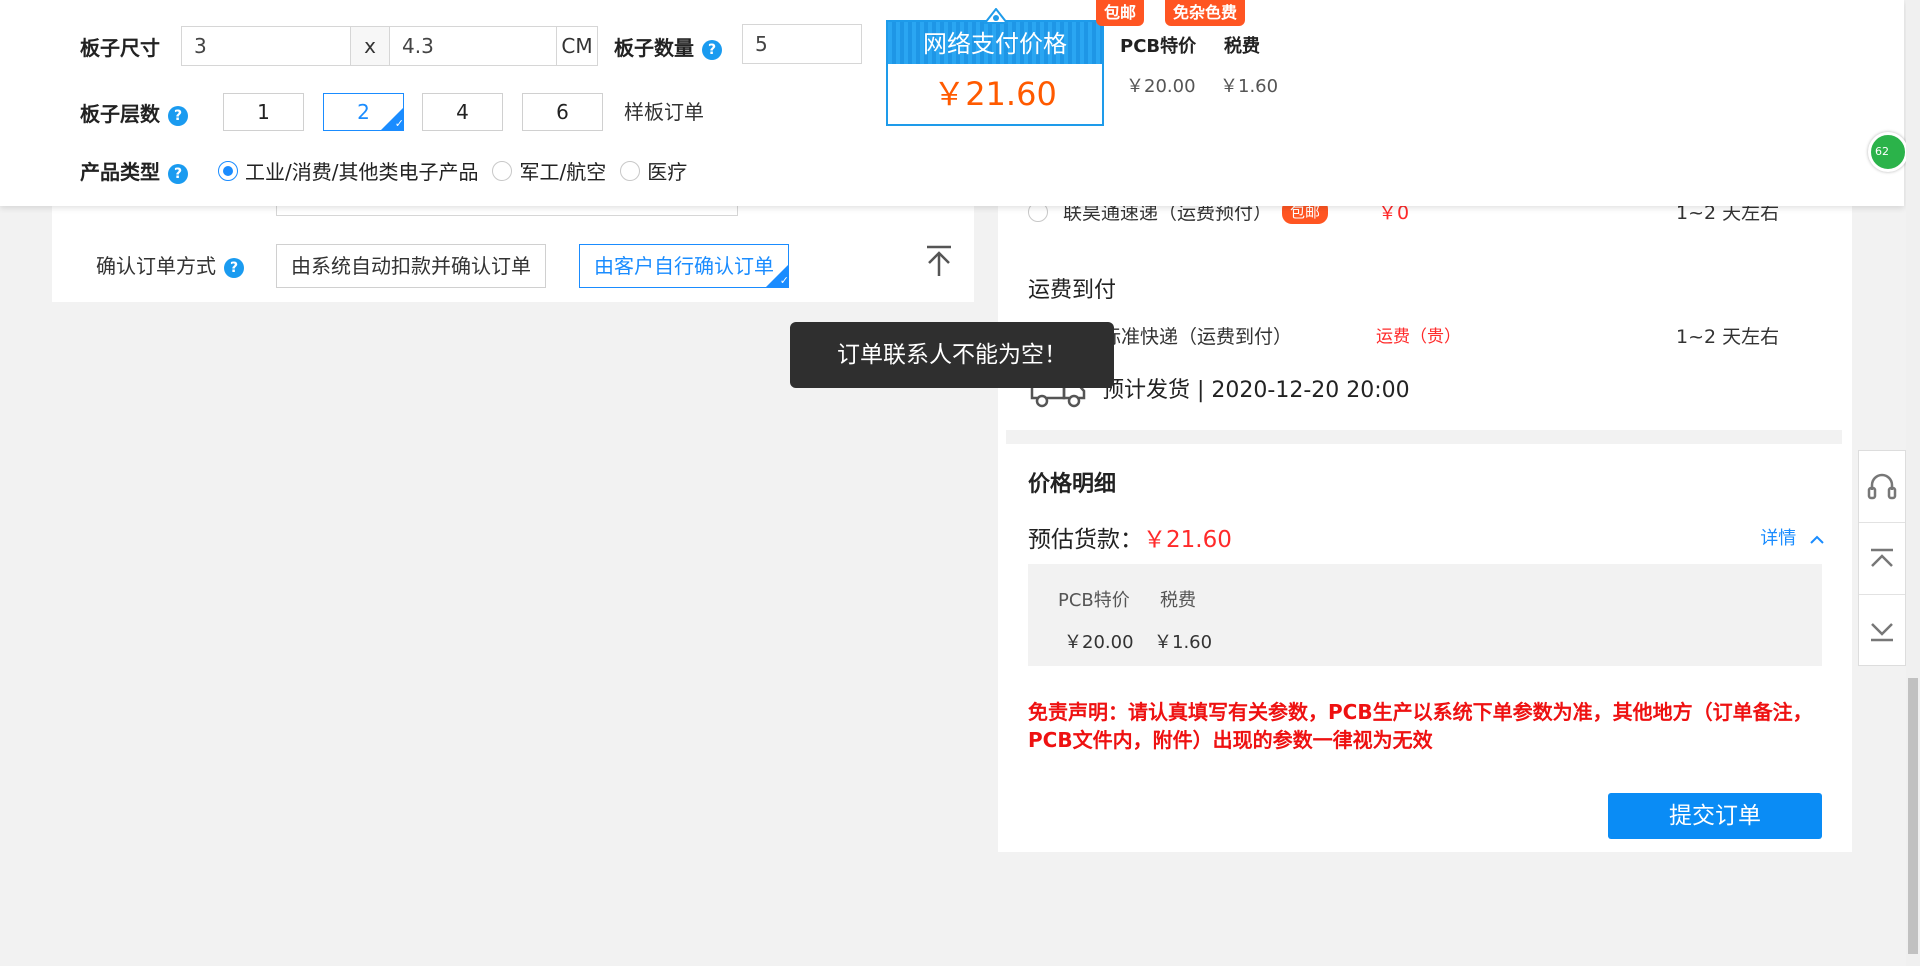  I want to click on online-payment-title: 网络支付价格, so click(995, 43).